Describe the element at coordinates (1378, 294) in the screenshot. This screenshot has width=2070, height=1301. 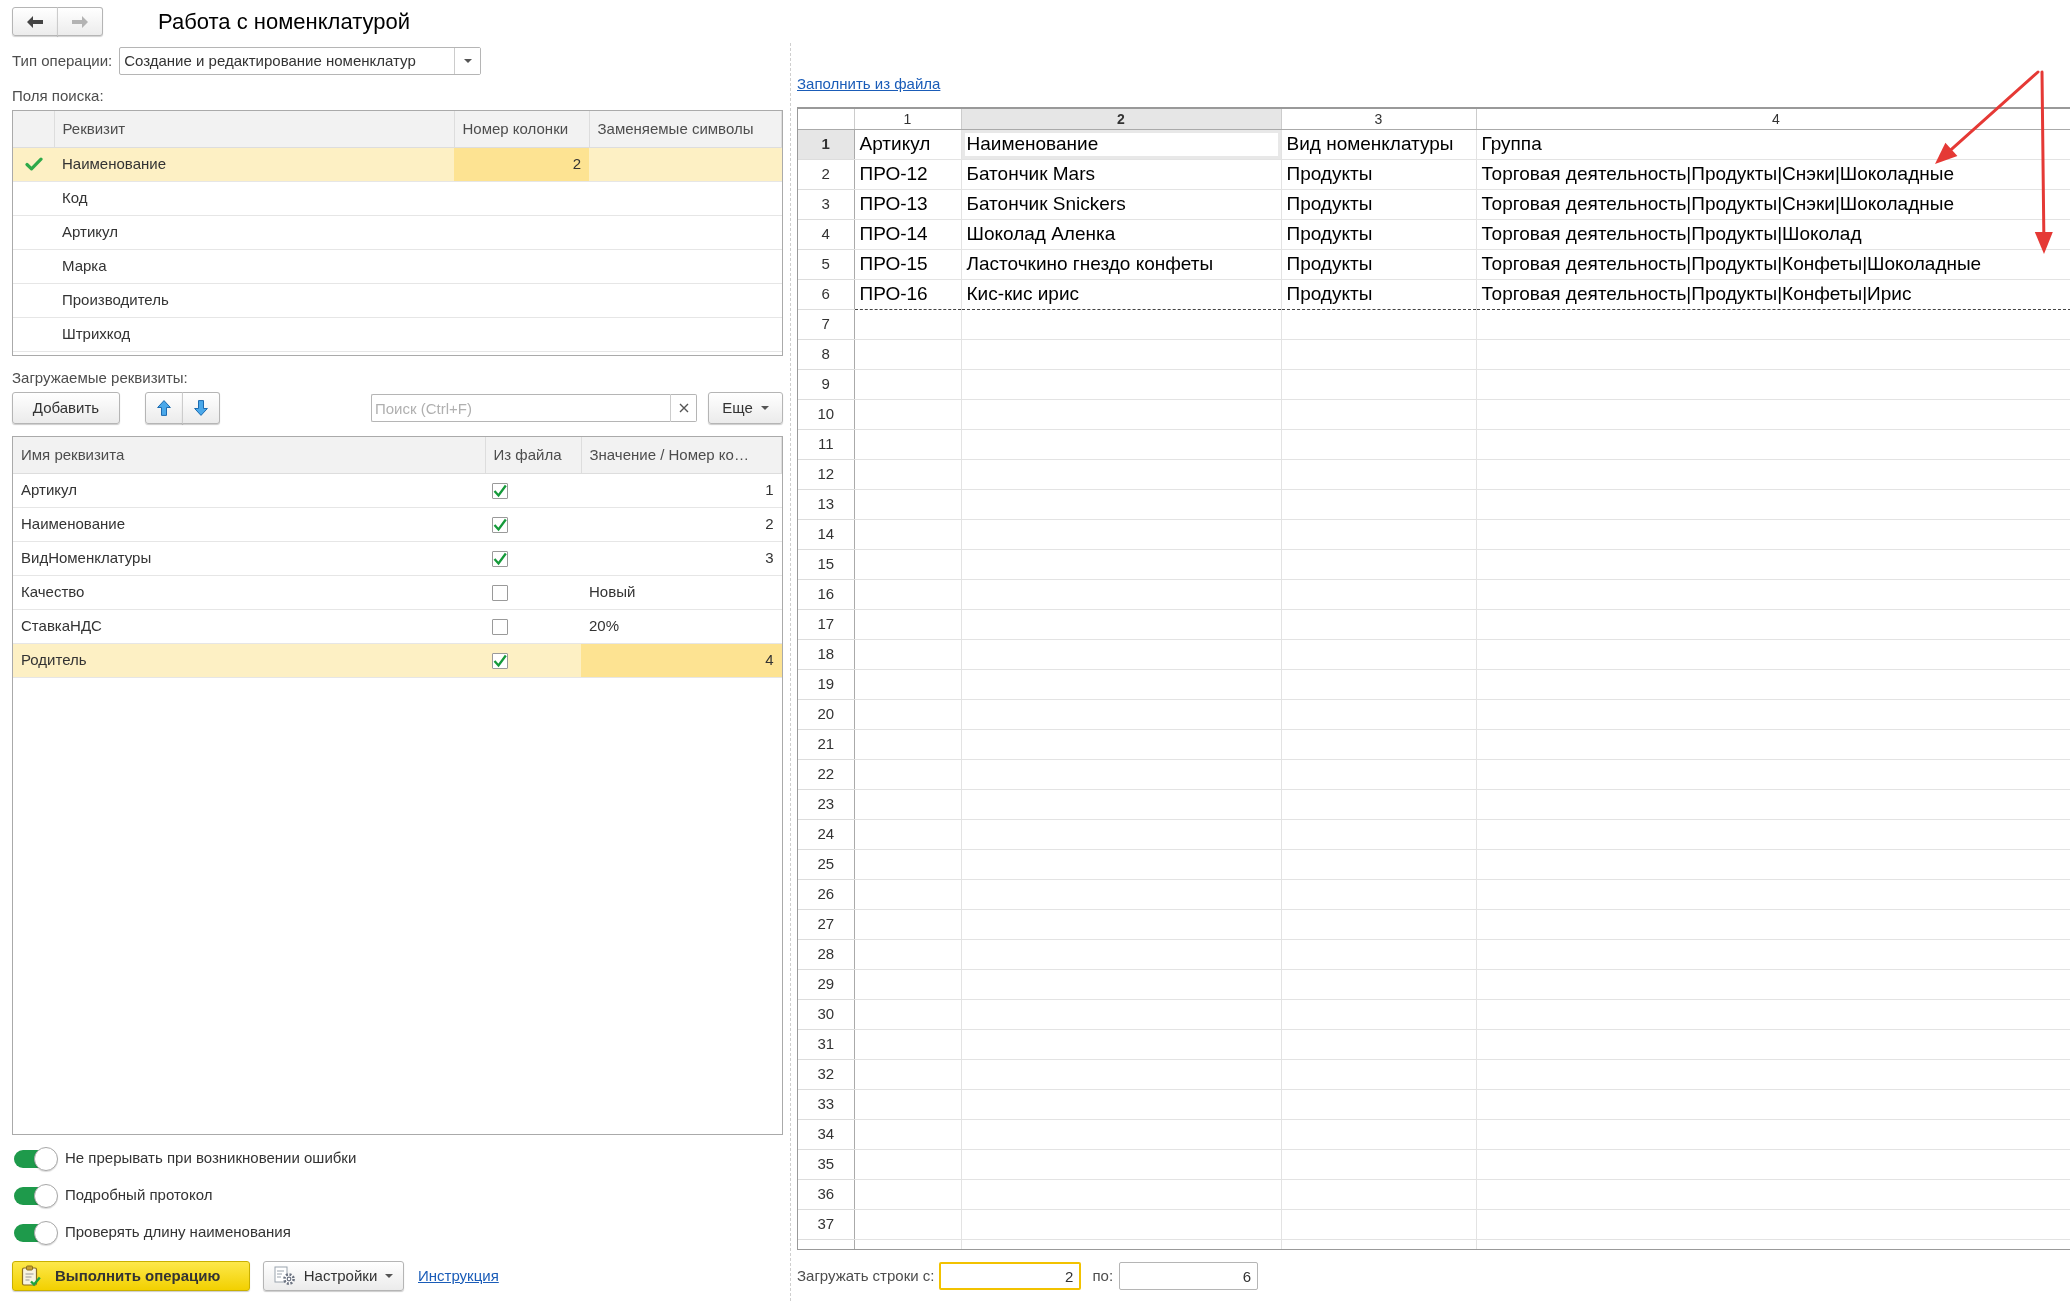
I see `sheet-cell: Продукты` at that location.